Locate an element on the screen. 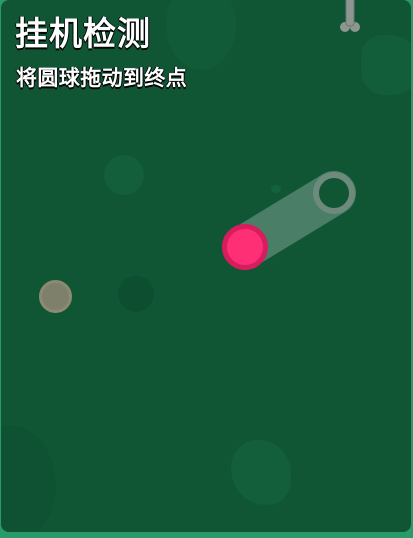  drag-ball is located at coordinates (245, 247).